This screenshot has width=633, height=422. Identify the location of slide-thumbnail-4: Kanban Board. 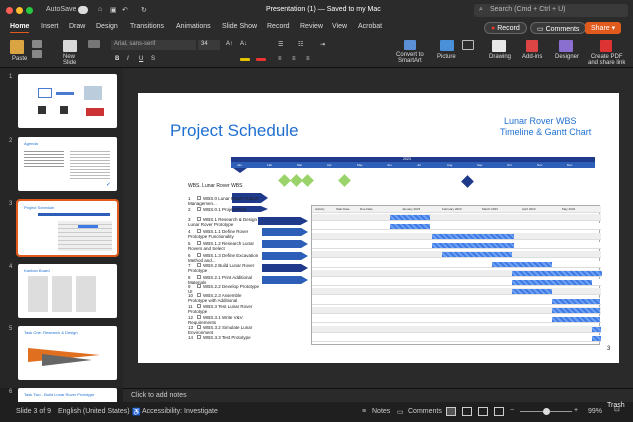
(67, 291).